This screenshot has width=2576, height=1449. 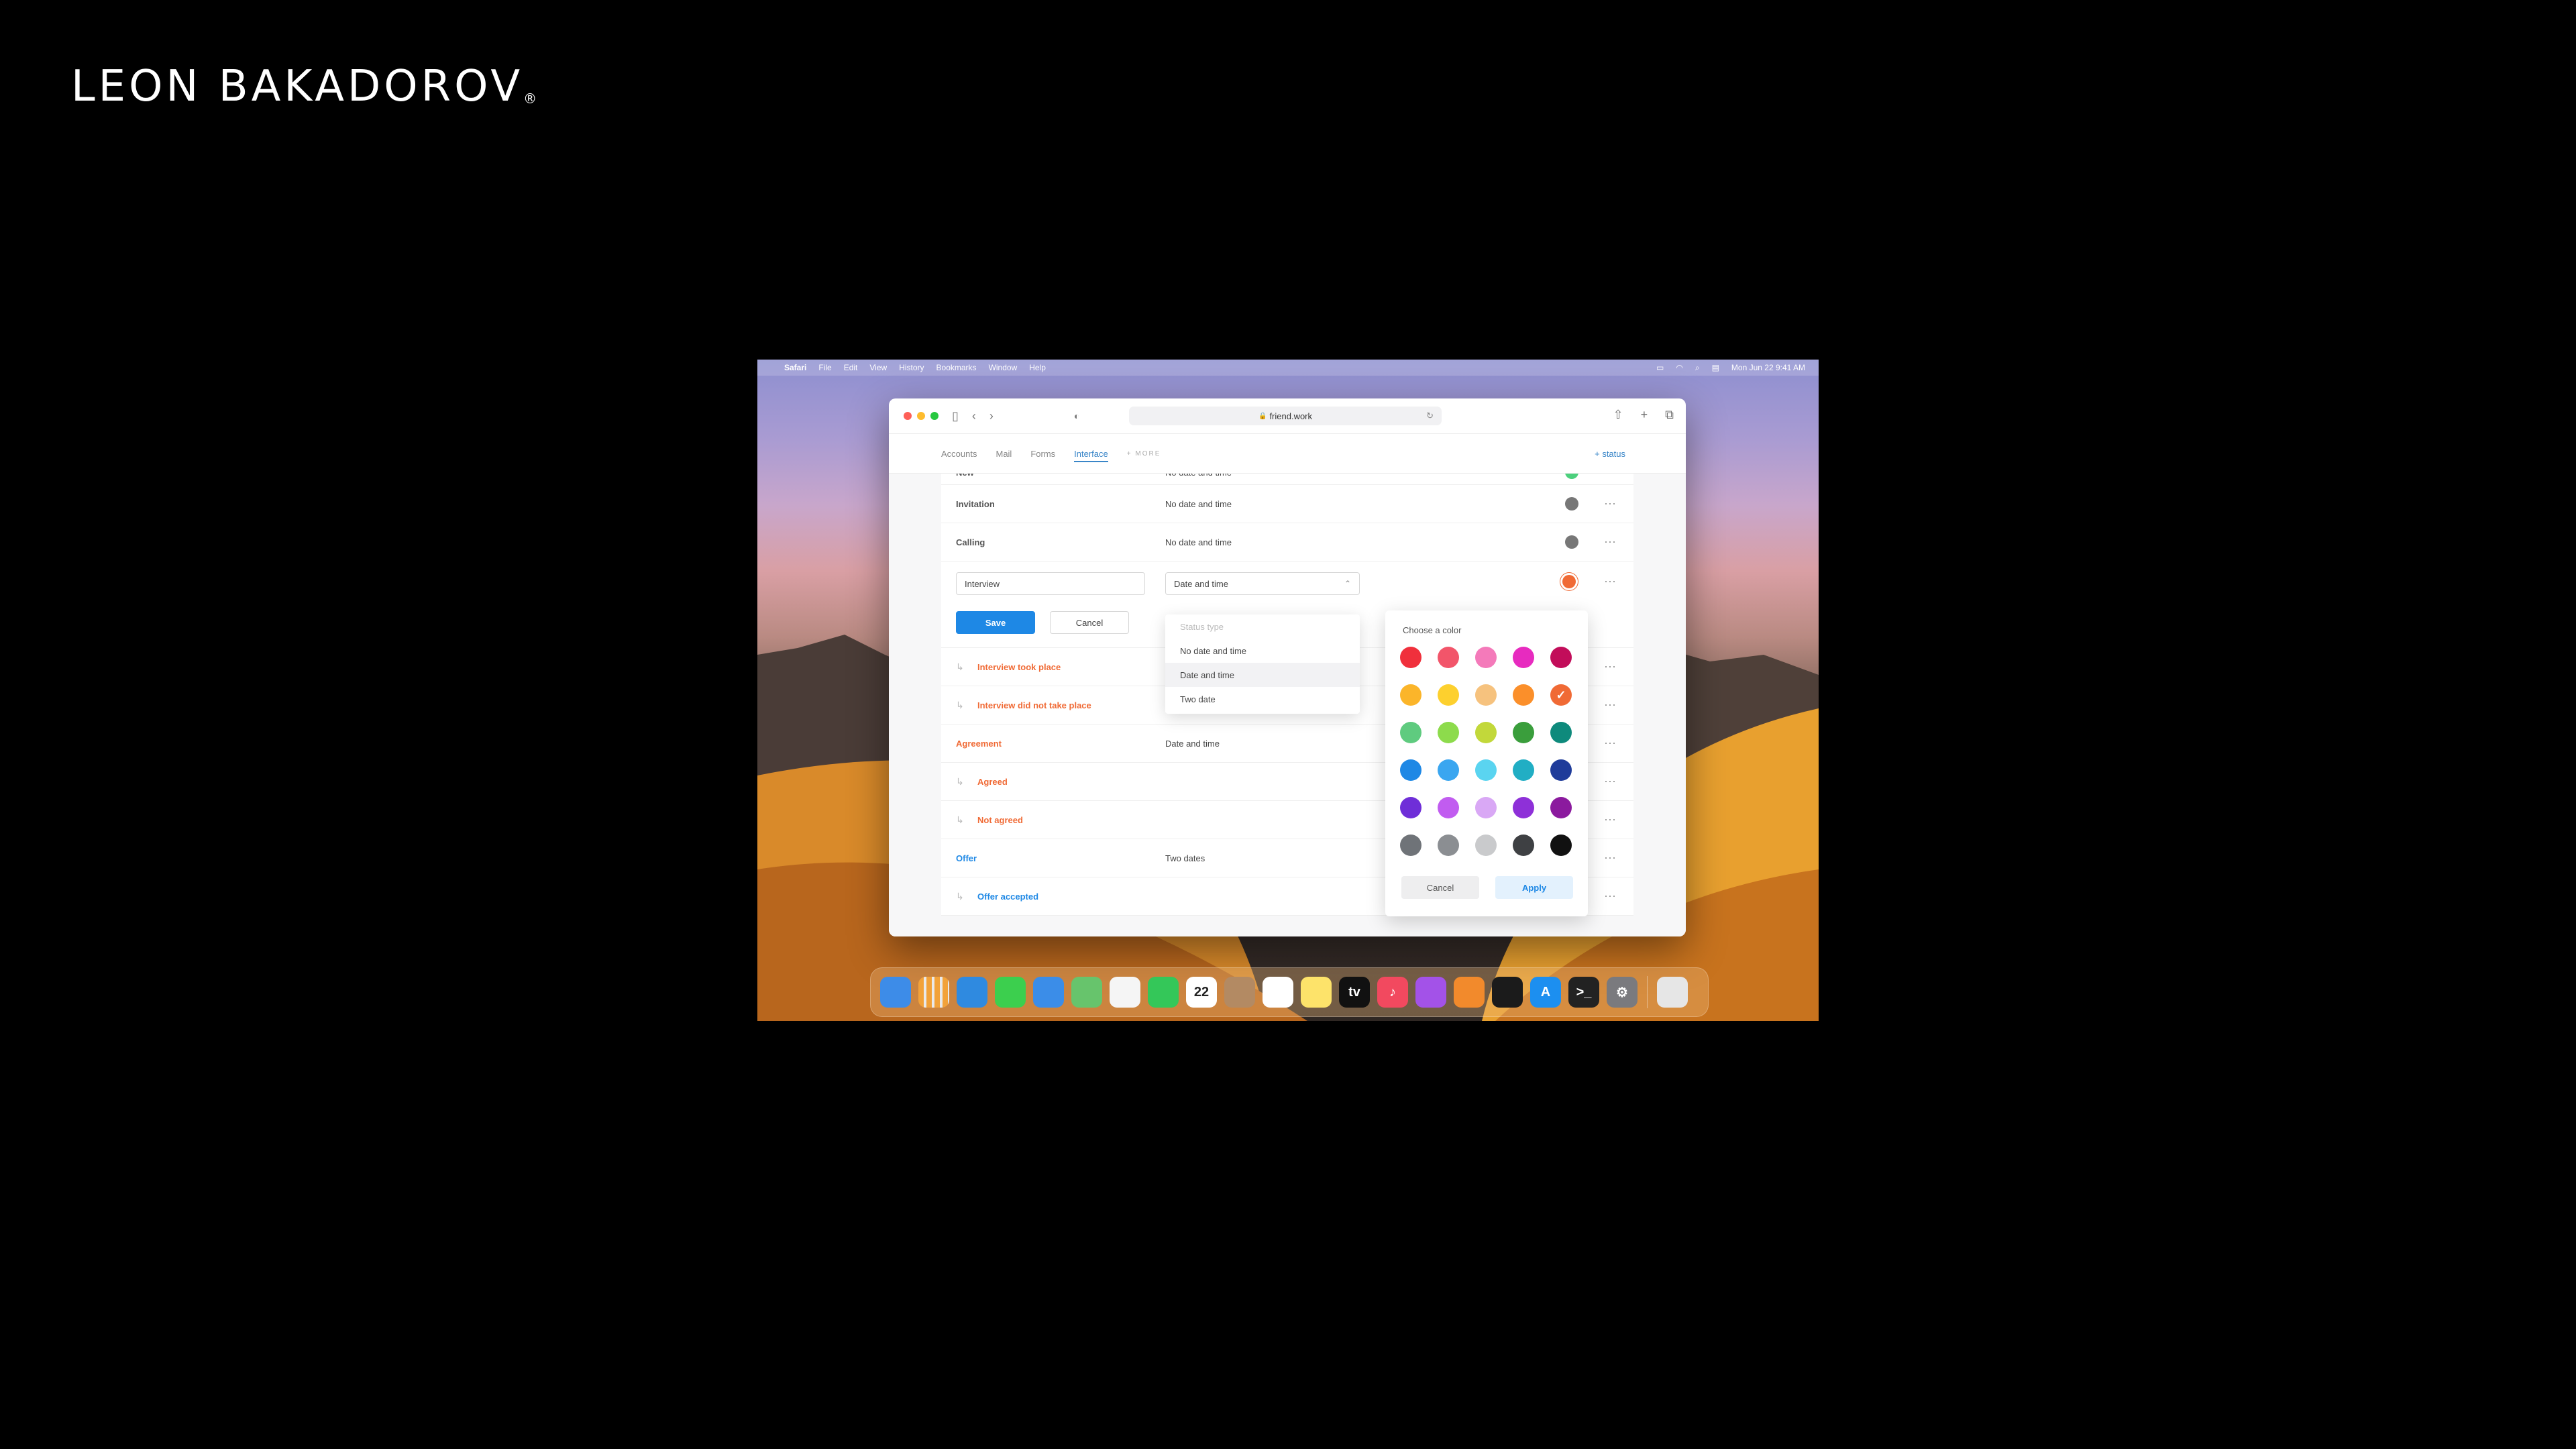 What do you see at coordinates (995, 622) in the screenshot?
I see `save-button: Save` at bounding box center [995, 622].